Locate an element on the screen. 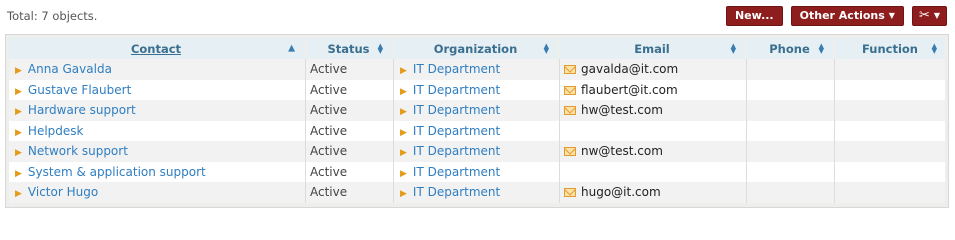 Image resolution: width=955 pixels, height=240 pixels. email-cell is located at coordinates (653, 130).